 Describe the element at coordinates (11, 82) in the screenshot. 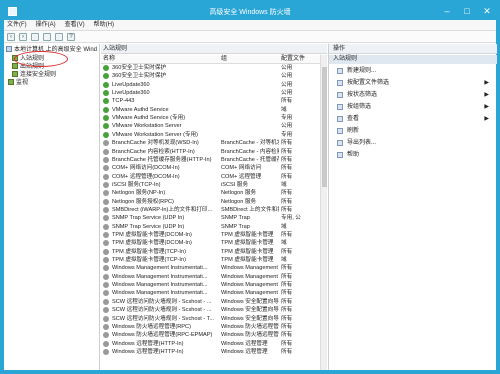

I see `monitoring-icon` at that location.